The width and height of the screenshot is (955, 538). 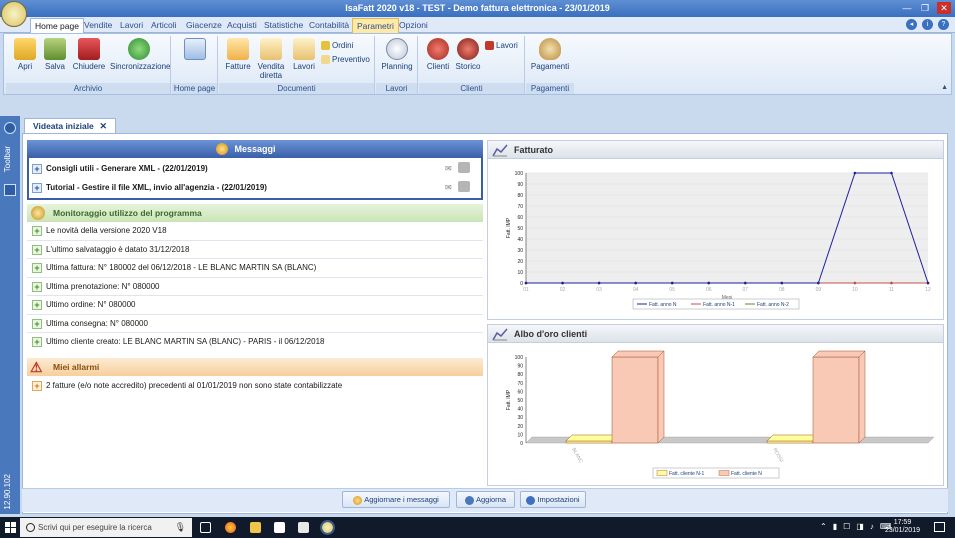 I want to click on monitoring-item: + Ultima prenotazione: N° 080000, so click(x=96, y=287).